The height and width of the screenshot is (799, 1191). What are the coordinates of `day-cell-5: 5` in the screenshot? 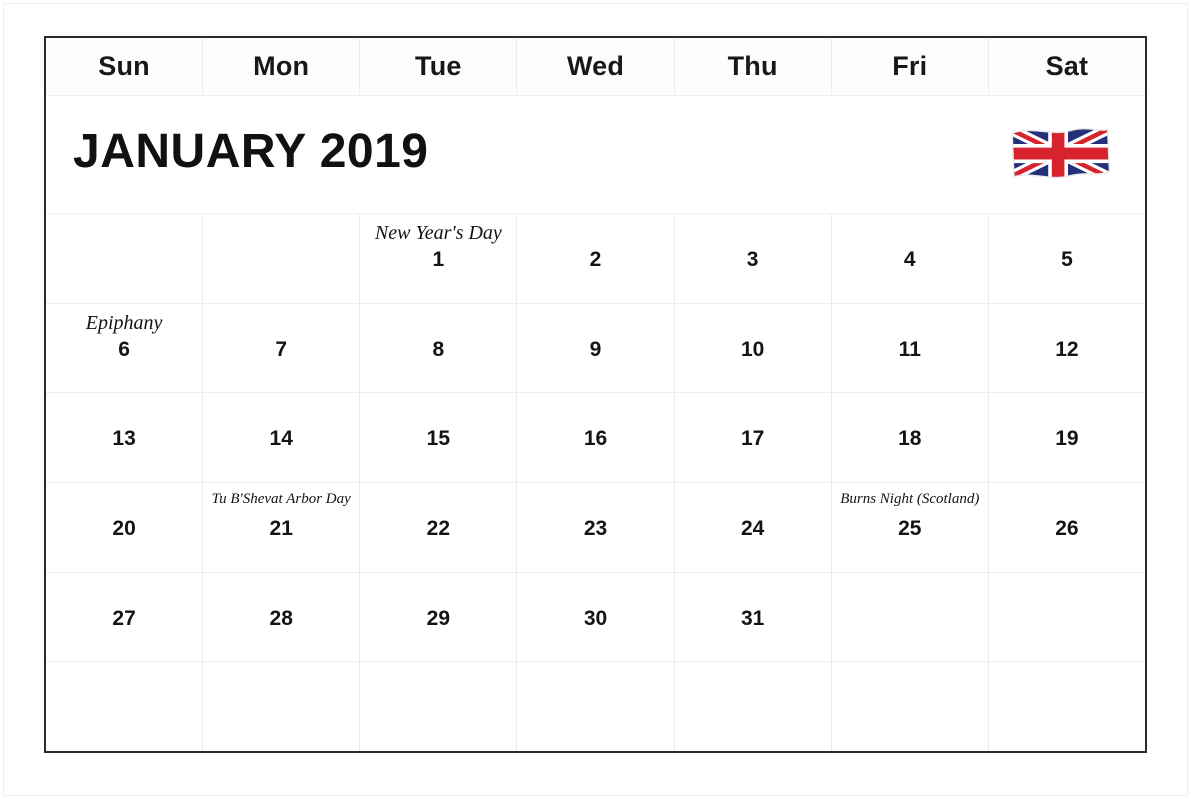 It's located at (1066, 258).